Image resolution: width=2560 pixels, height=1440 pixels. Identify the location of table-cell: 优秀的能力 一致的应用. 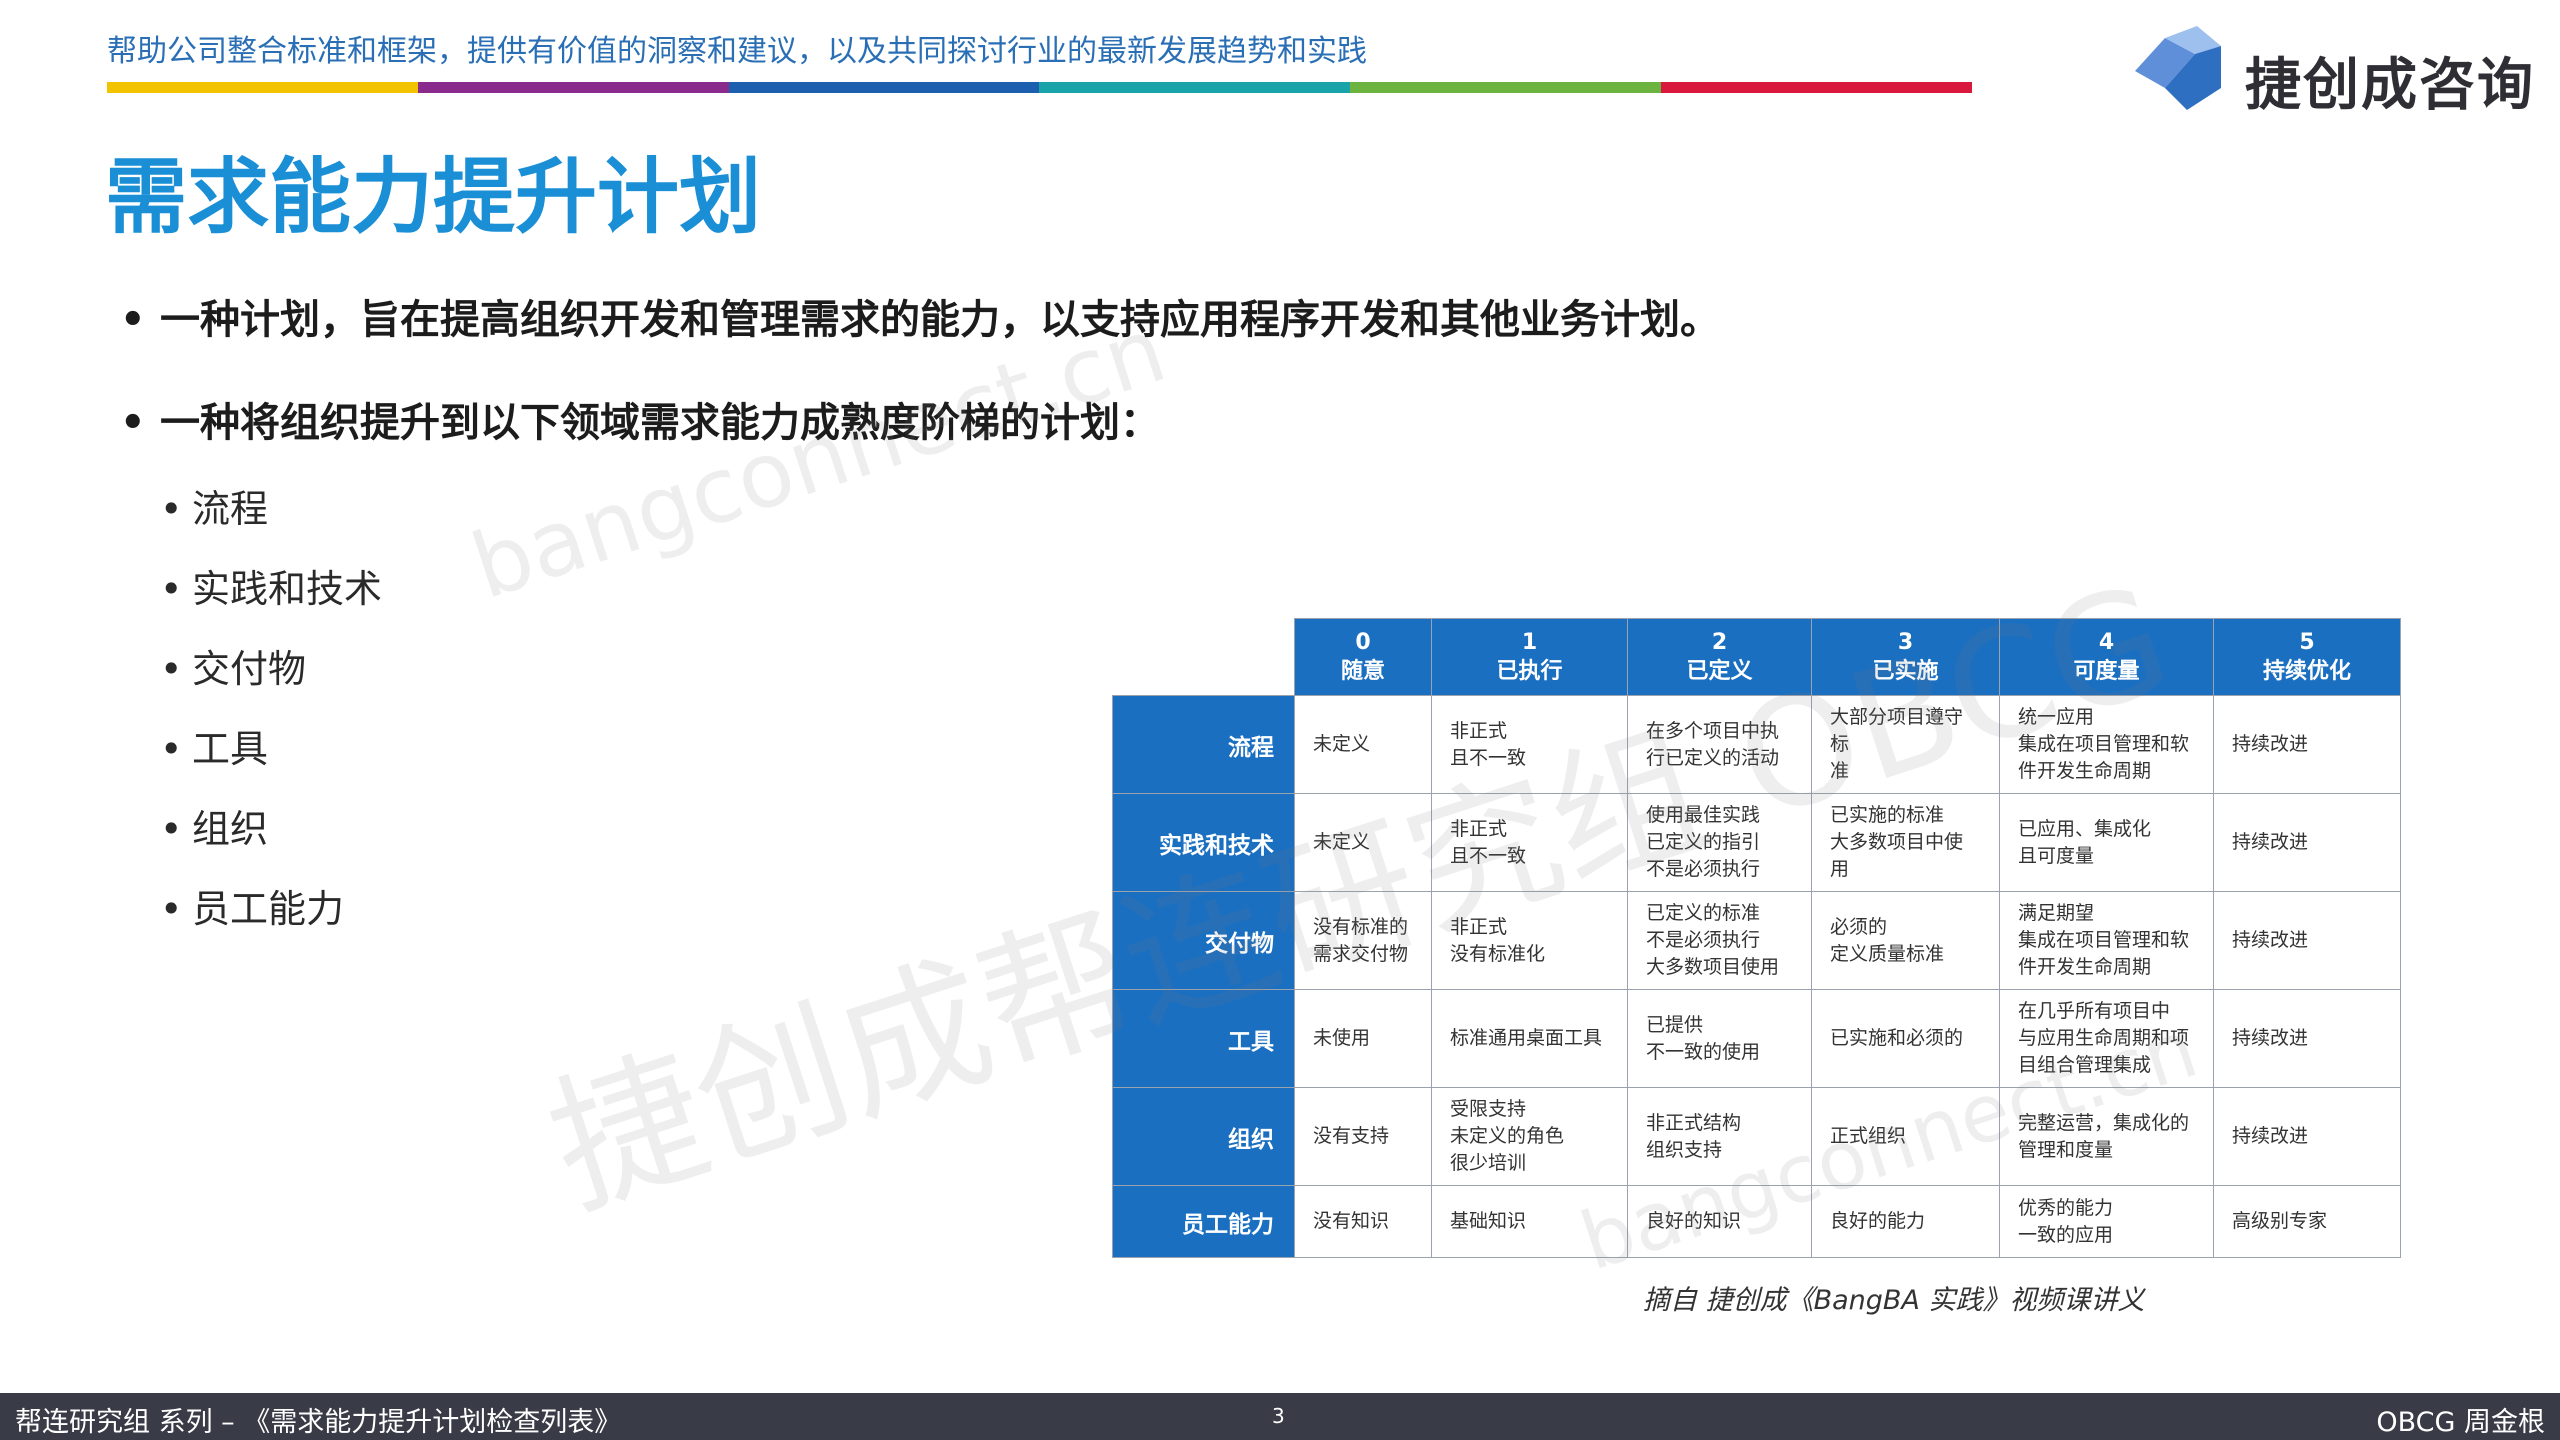
(2106, 1221).